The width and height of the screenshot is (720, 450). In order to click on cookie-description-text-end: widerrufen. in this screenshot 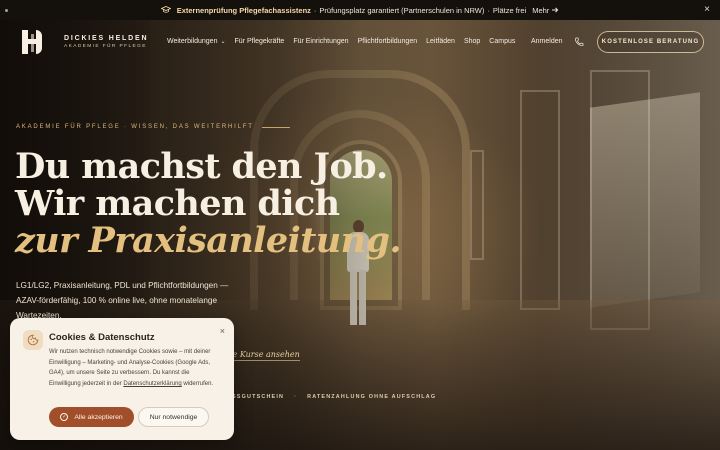, I will do `click(197, 383)`.